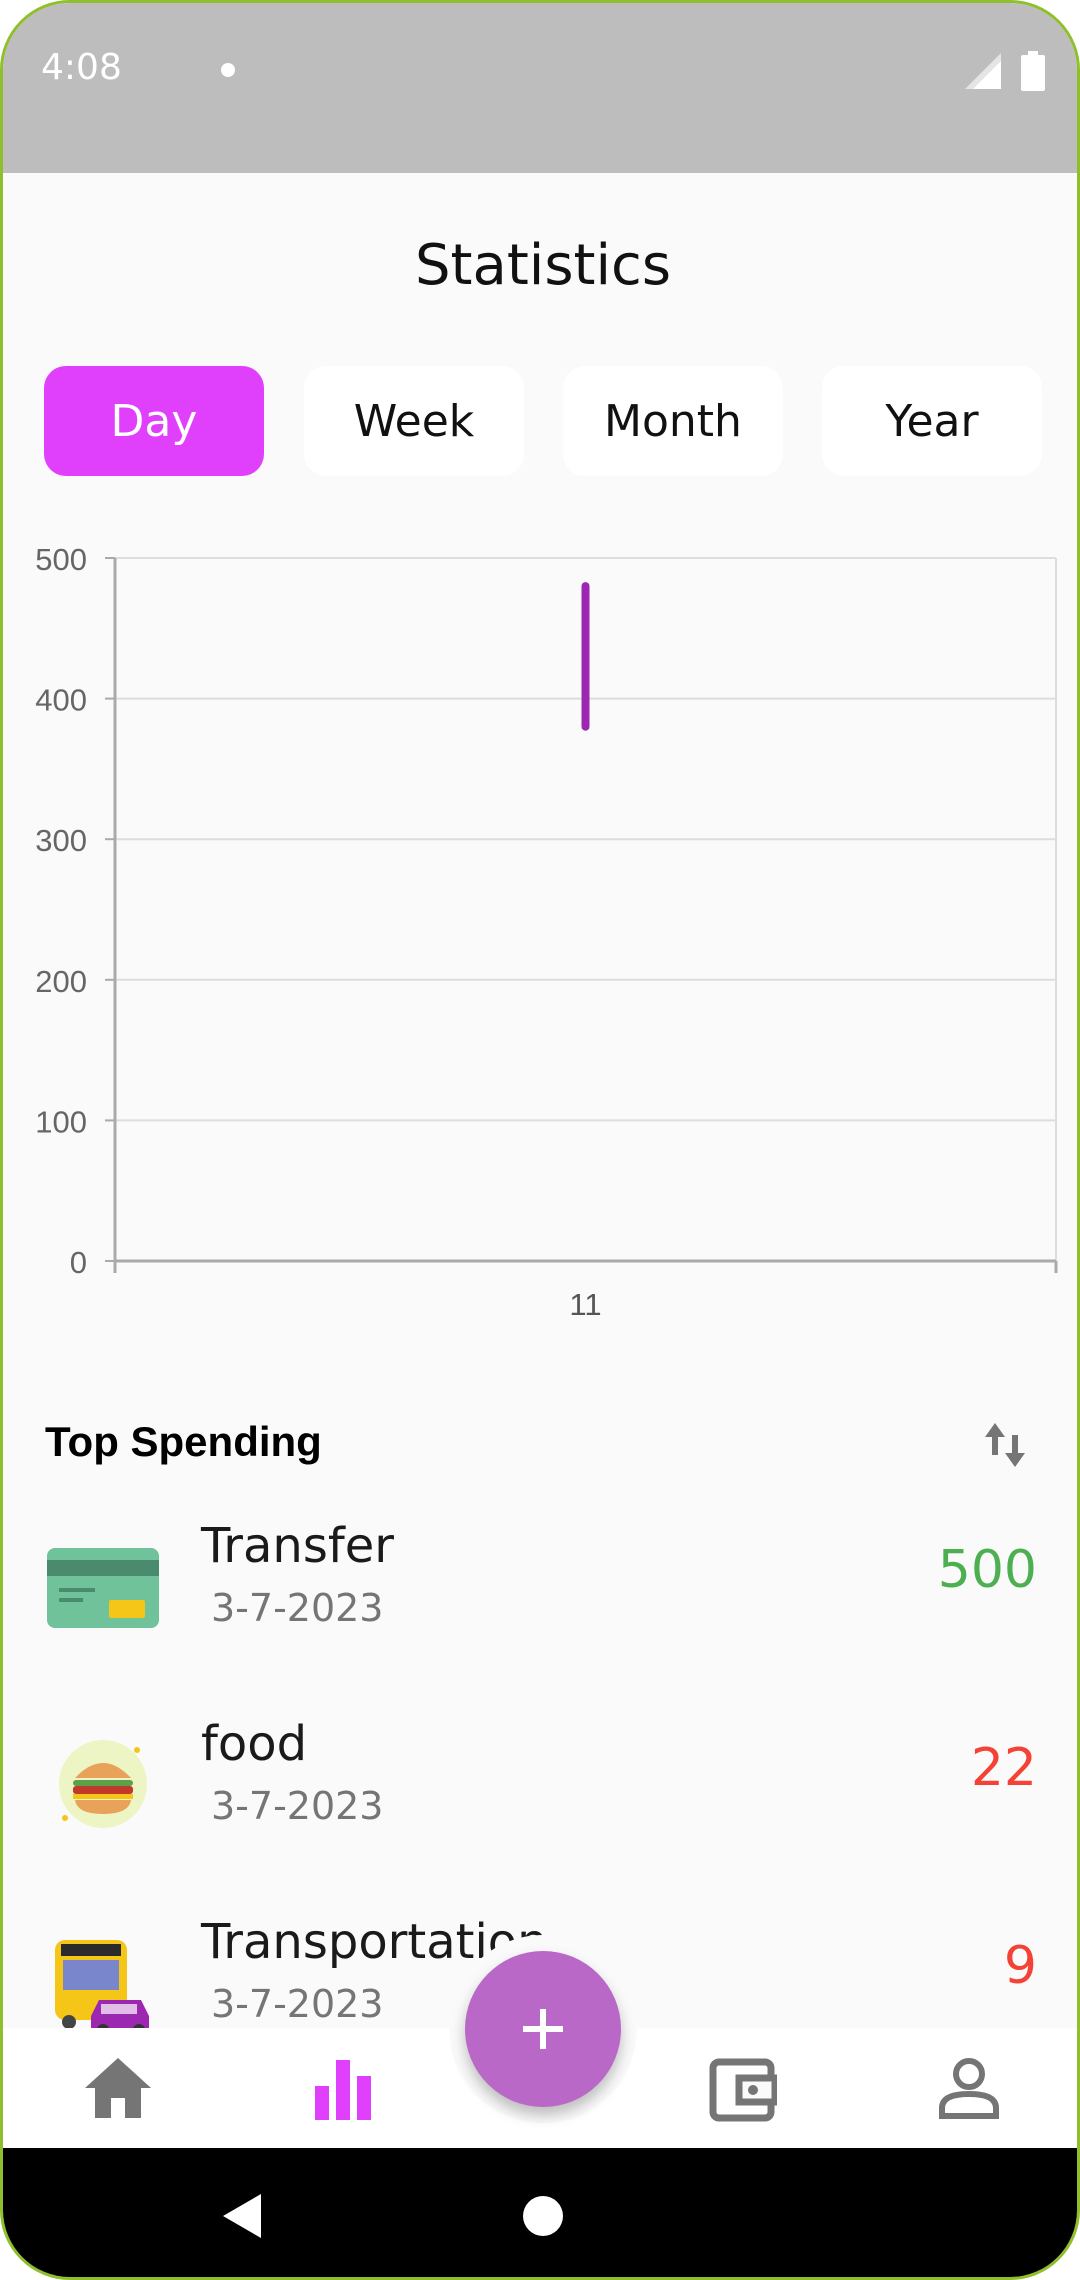 The image size is (1080, 2280). Describe the element at coordinates (1005, 1445) in the screenshot. I see `sort-icon` at that location.